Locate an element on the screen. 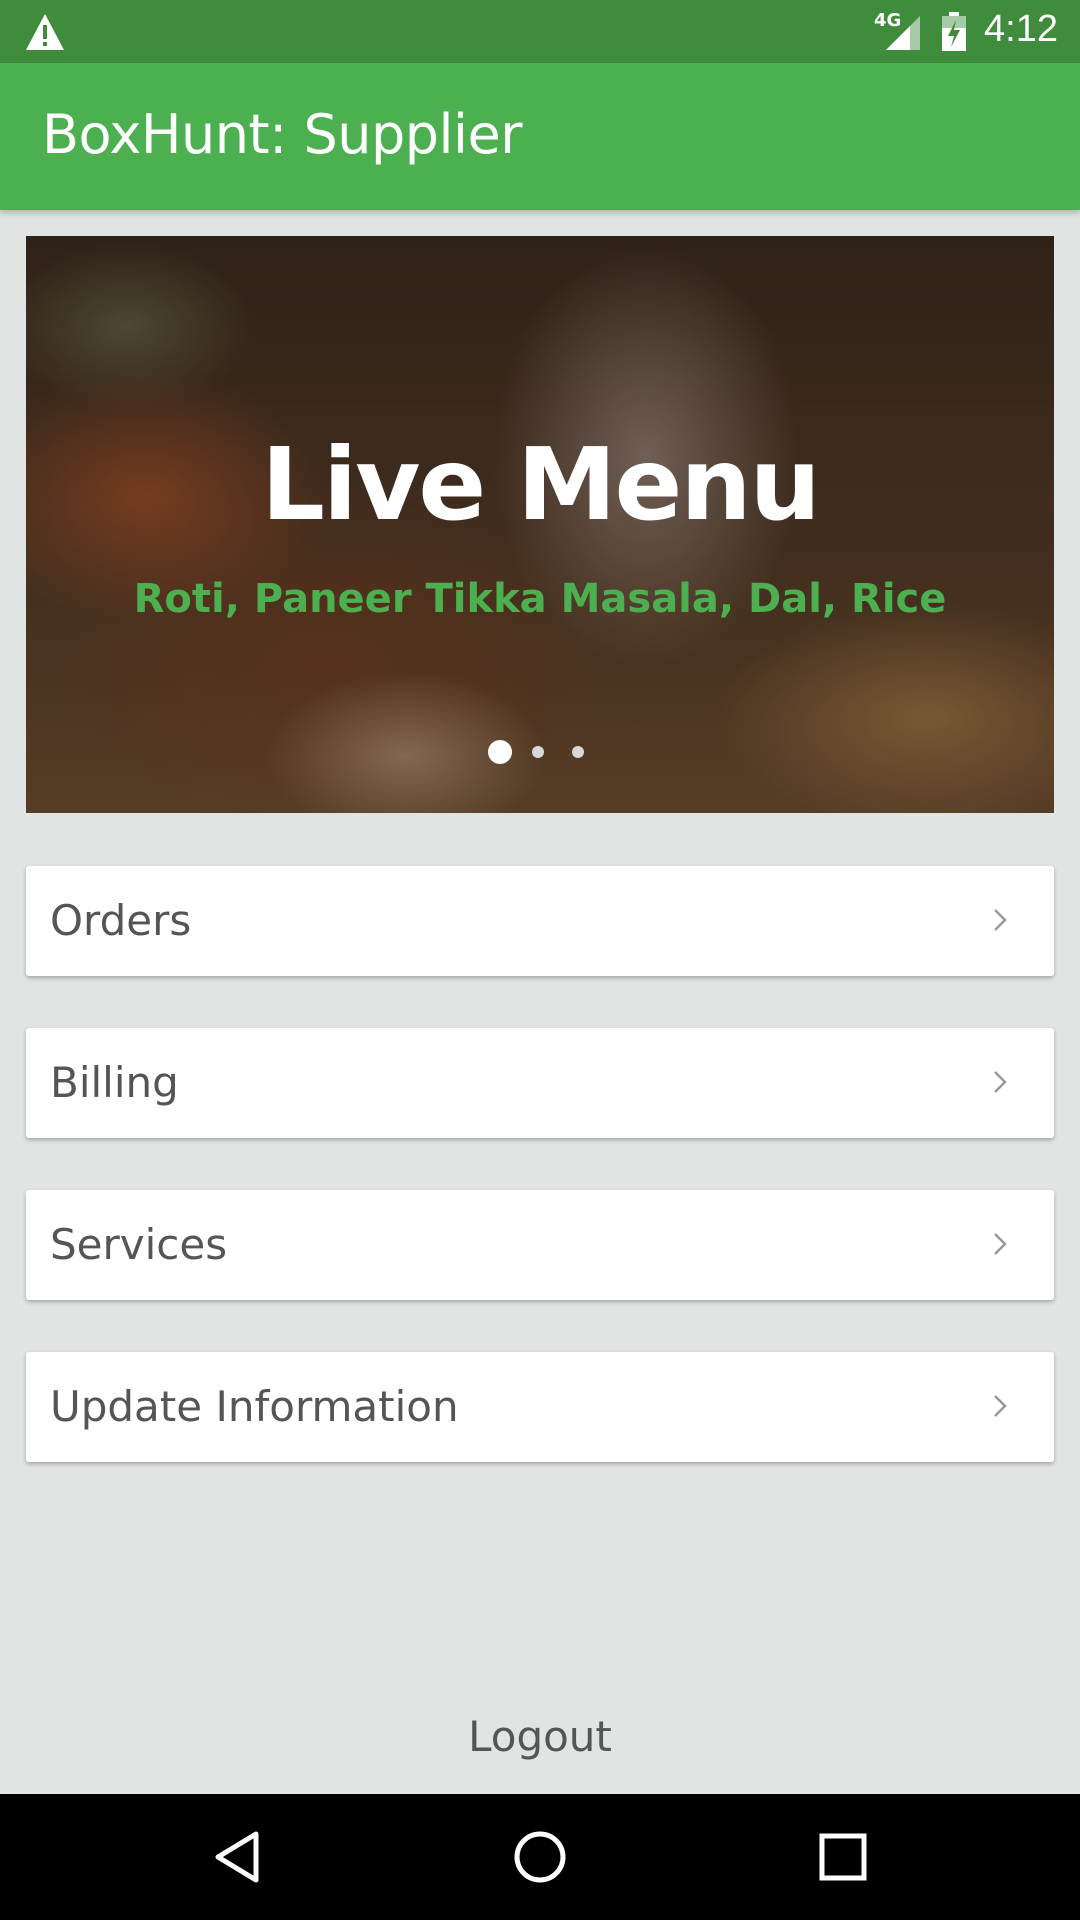 The height and width of the screenshot is (1920, 1080). warning-icon is located at coordinates (45, 32).